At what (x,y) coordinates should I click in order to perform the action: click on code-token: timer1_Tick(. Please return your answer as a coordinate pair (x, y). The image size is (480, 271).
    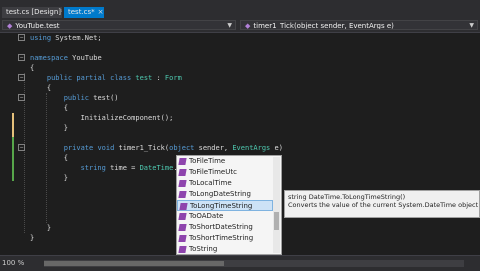
    Looking at the image, I should click on (142, 148).